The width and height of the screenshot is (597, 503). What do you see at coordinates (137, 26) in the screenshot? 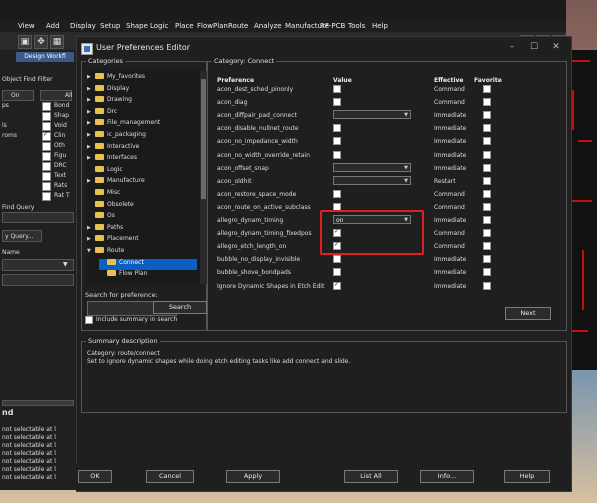
I see `menu-item: Shape` at bounding box center [137, 26].